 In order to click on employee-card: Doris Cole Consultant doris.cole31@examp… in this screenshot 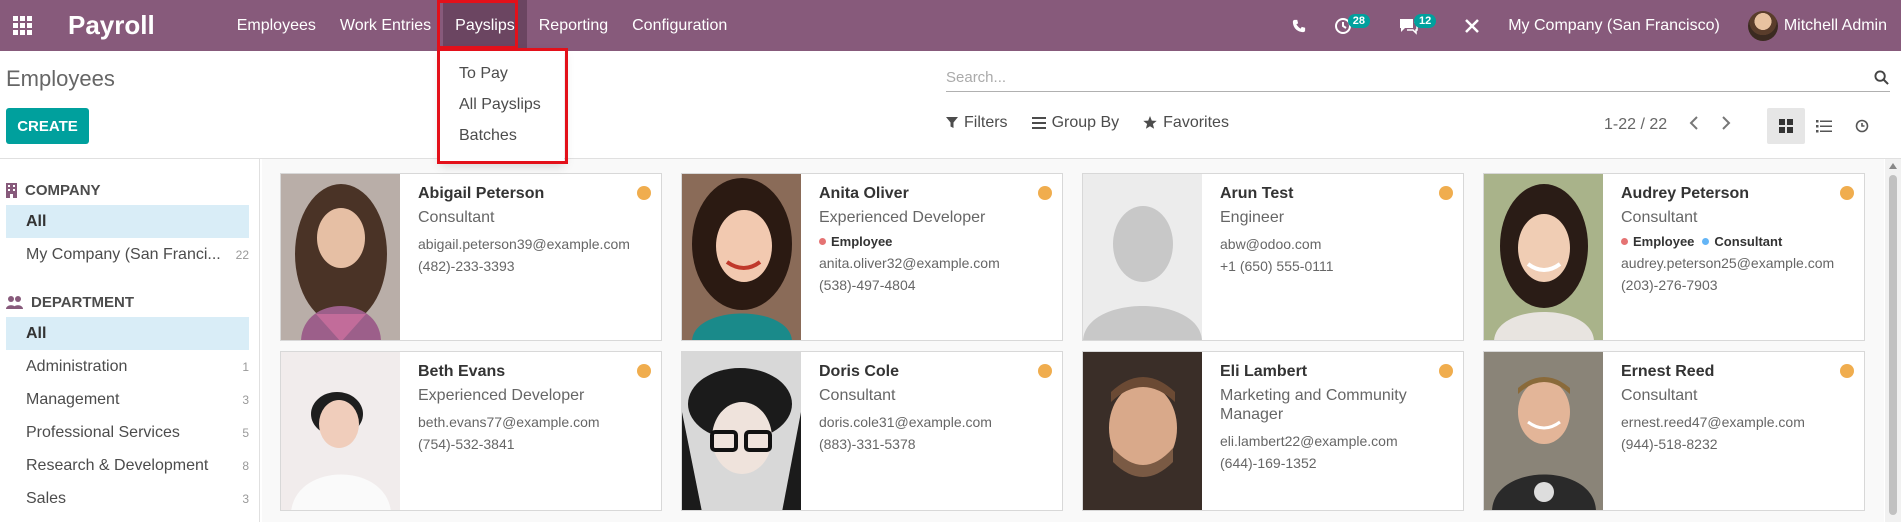, I will do `click(872, 431)`.